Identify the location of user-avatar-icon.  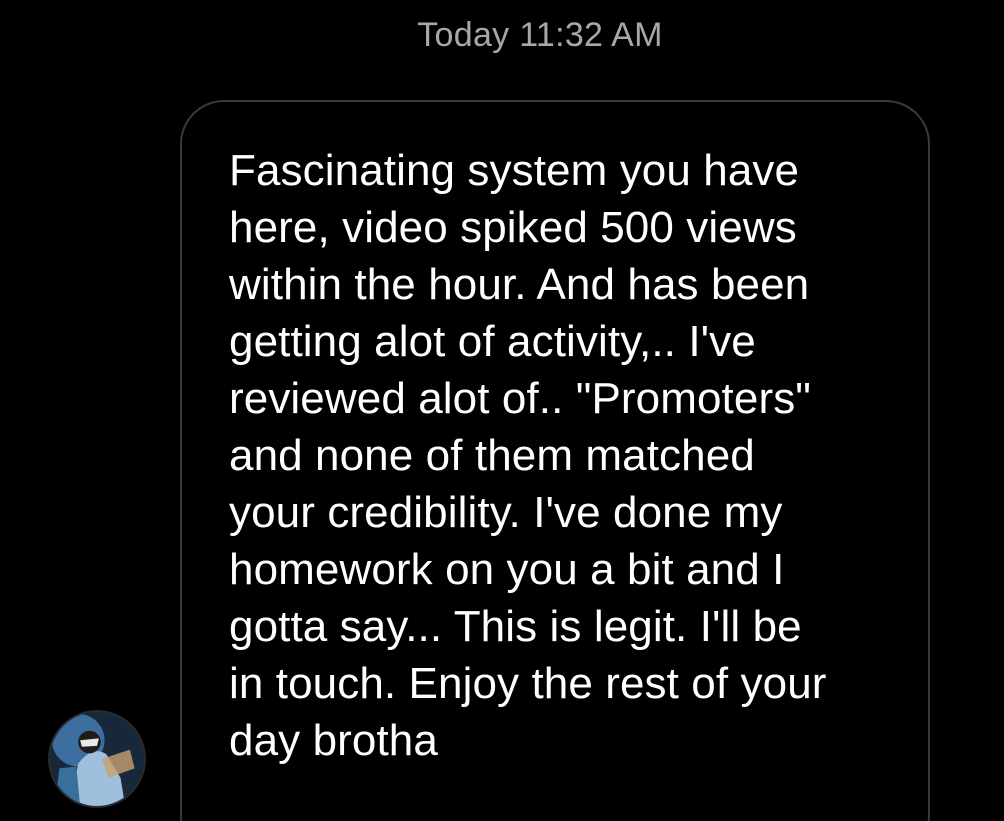
(97, 759).